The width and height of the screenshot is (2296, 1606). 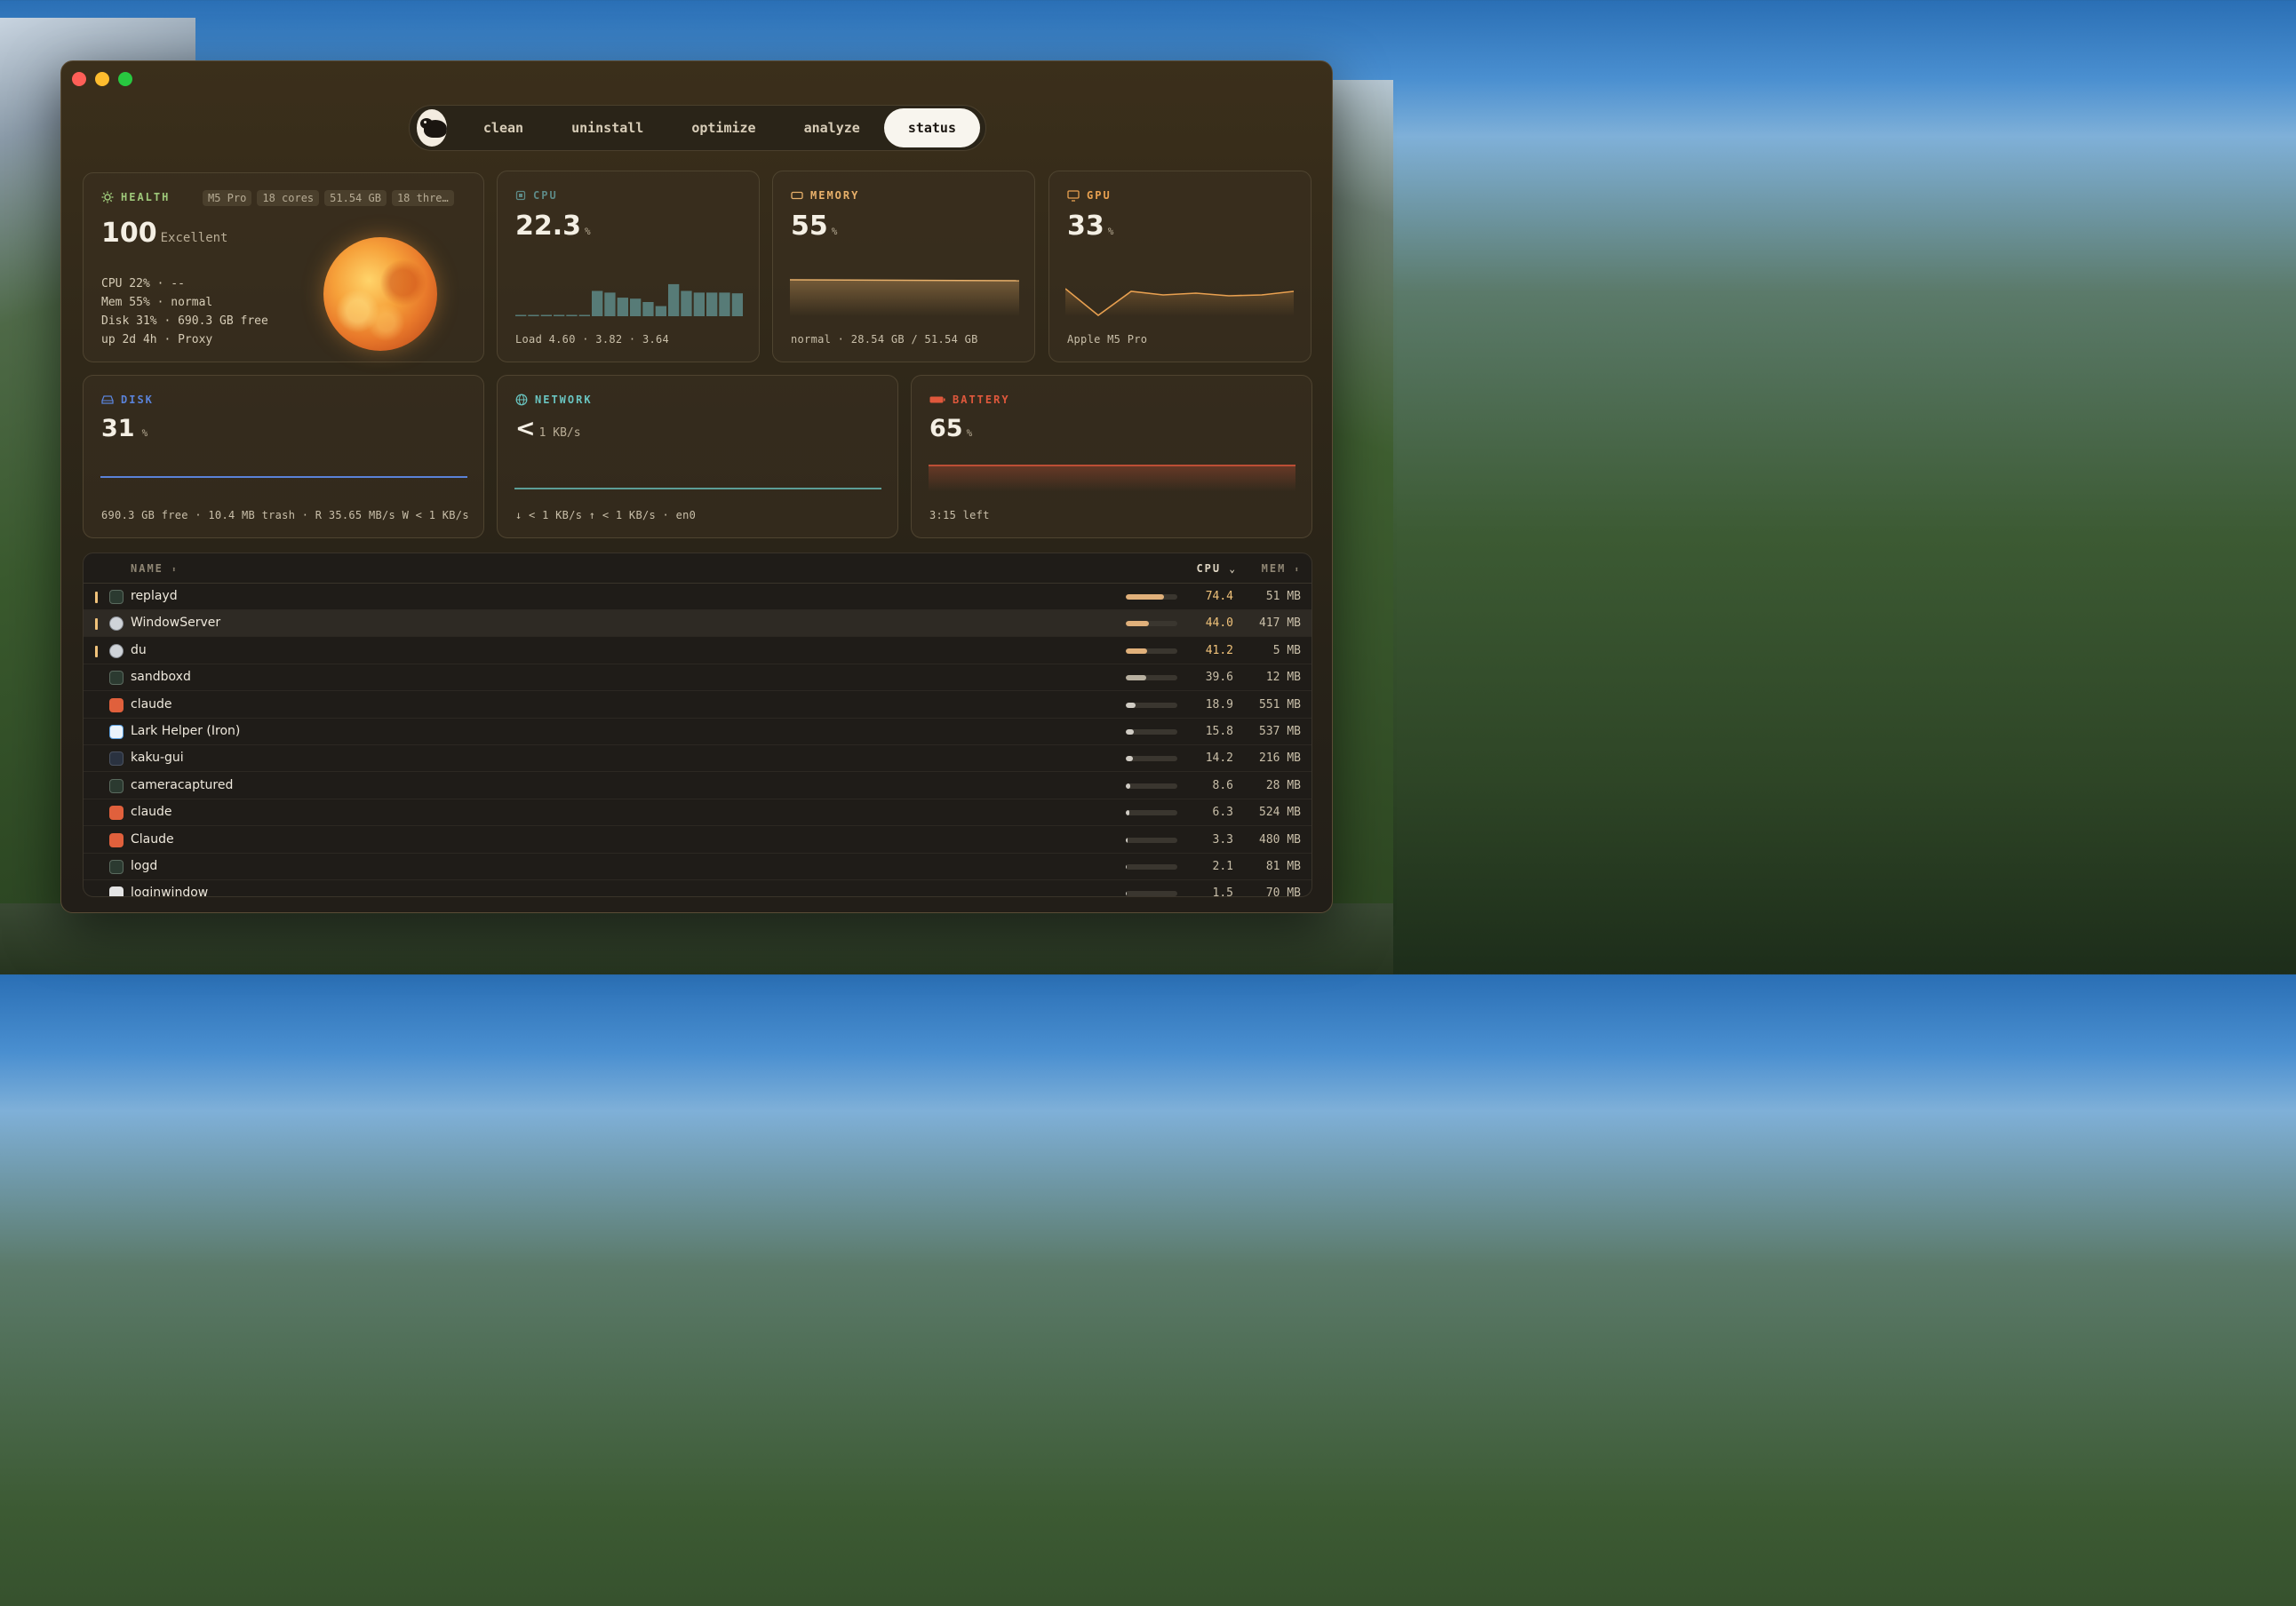 What do you see at coordinates (825, 196) in the screenshot?
I see `memory-title: MEMORY` at bounding box center [825, 196].